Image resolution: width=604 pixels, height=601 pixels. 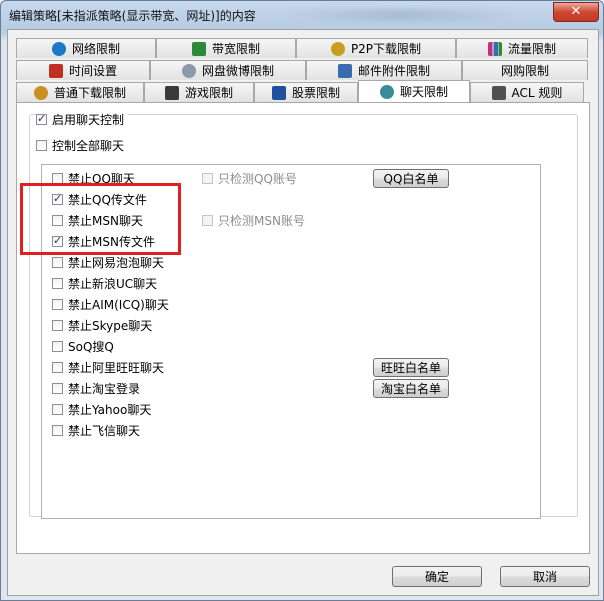 I want to click on tab-chat: 聊天限制, so click(x=414, y=91).